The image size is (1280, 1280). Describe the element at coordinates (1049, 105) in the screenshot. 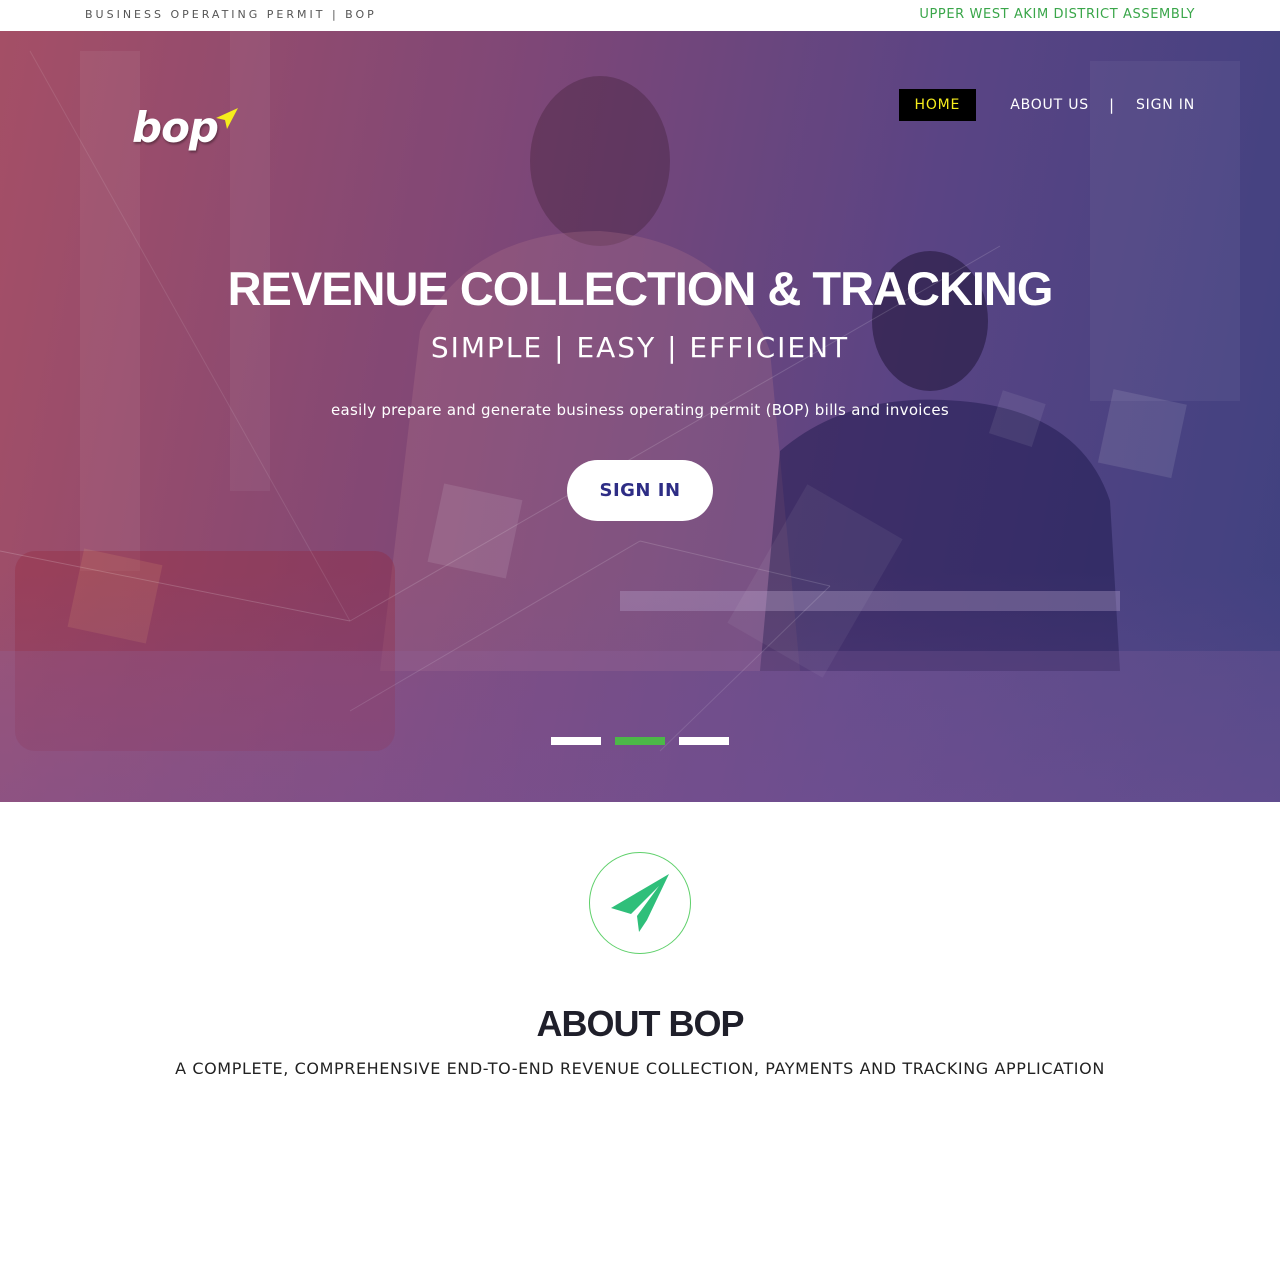

I see `nav-about-link: ABOUT US` at that location.